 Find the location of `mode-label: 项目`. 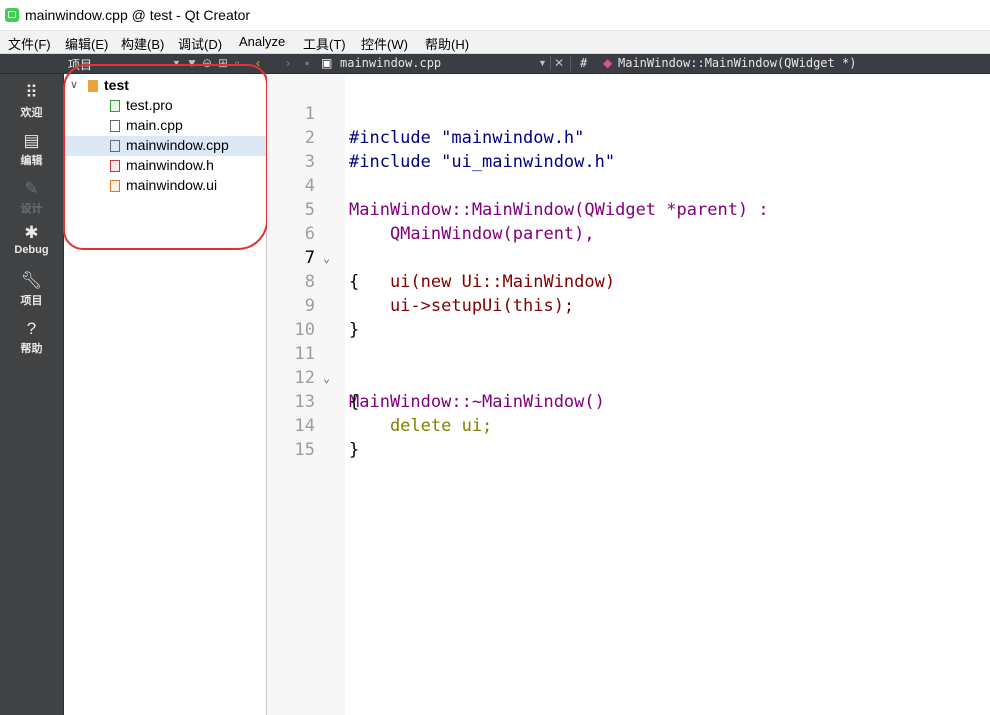

mode-label: 项目 is located at coordinates (31, 301).